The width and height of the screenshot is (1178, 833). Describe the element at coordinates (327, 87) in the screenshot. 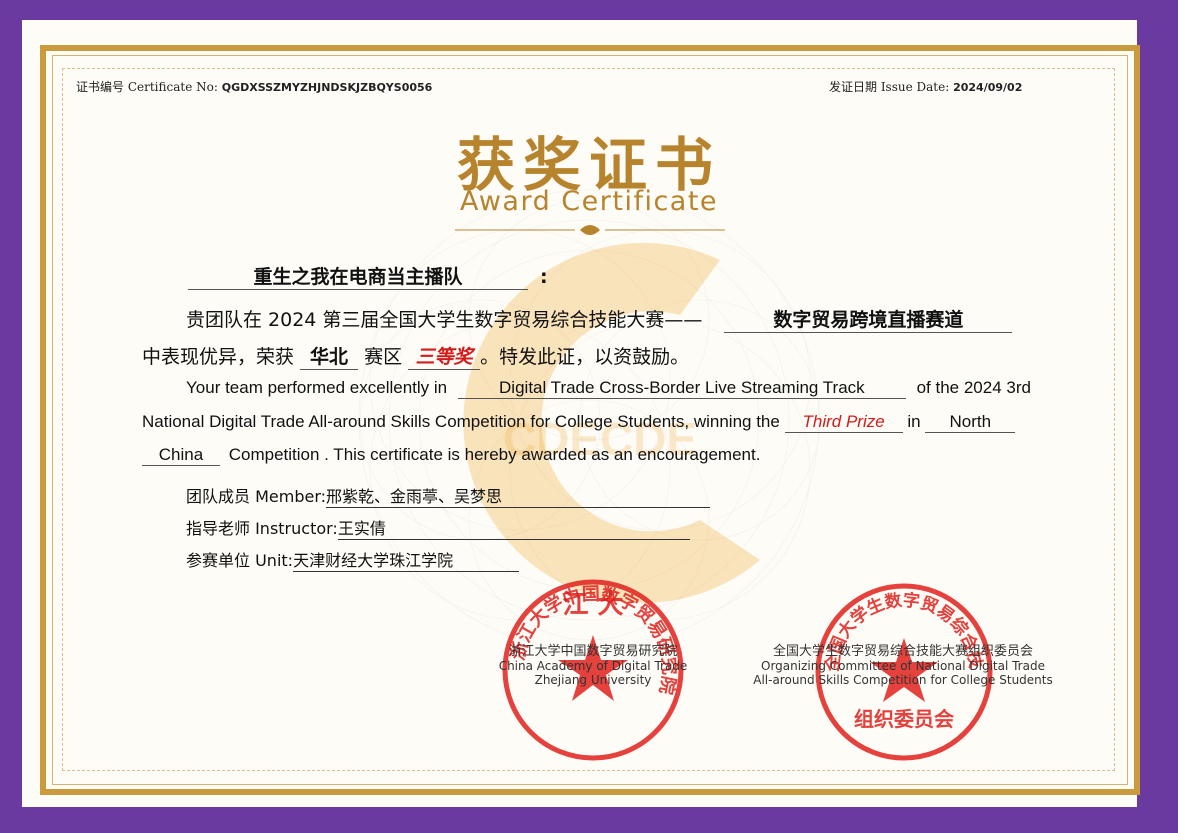

I see `cert-no-value: QGDXSSZMYZHJNDSKJZBQYS0056` at that location.